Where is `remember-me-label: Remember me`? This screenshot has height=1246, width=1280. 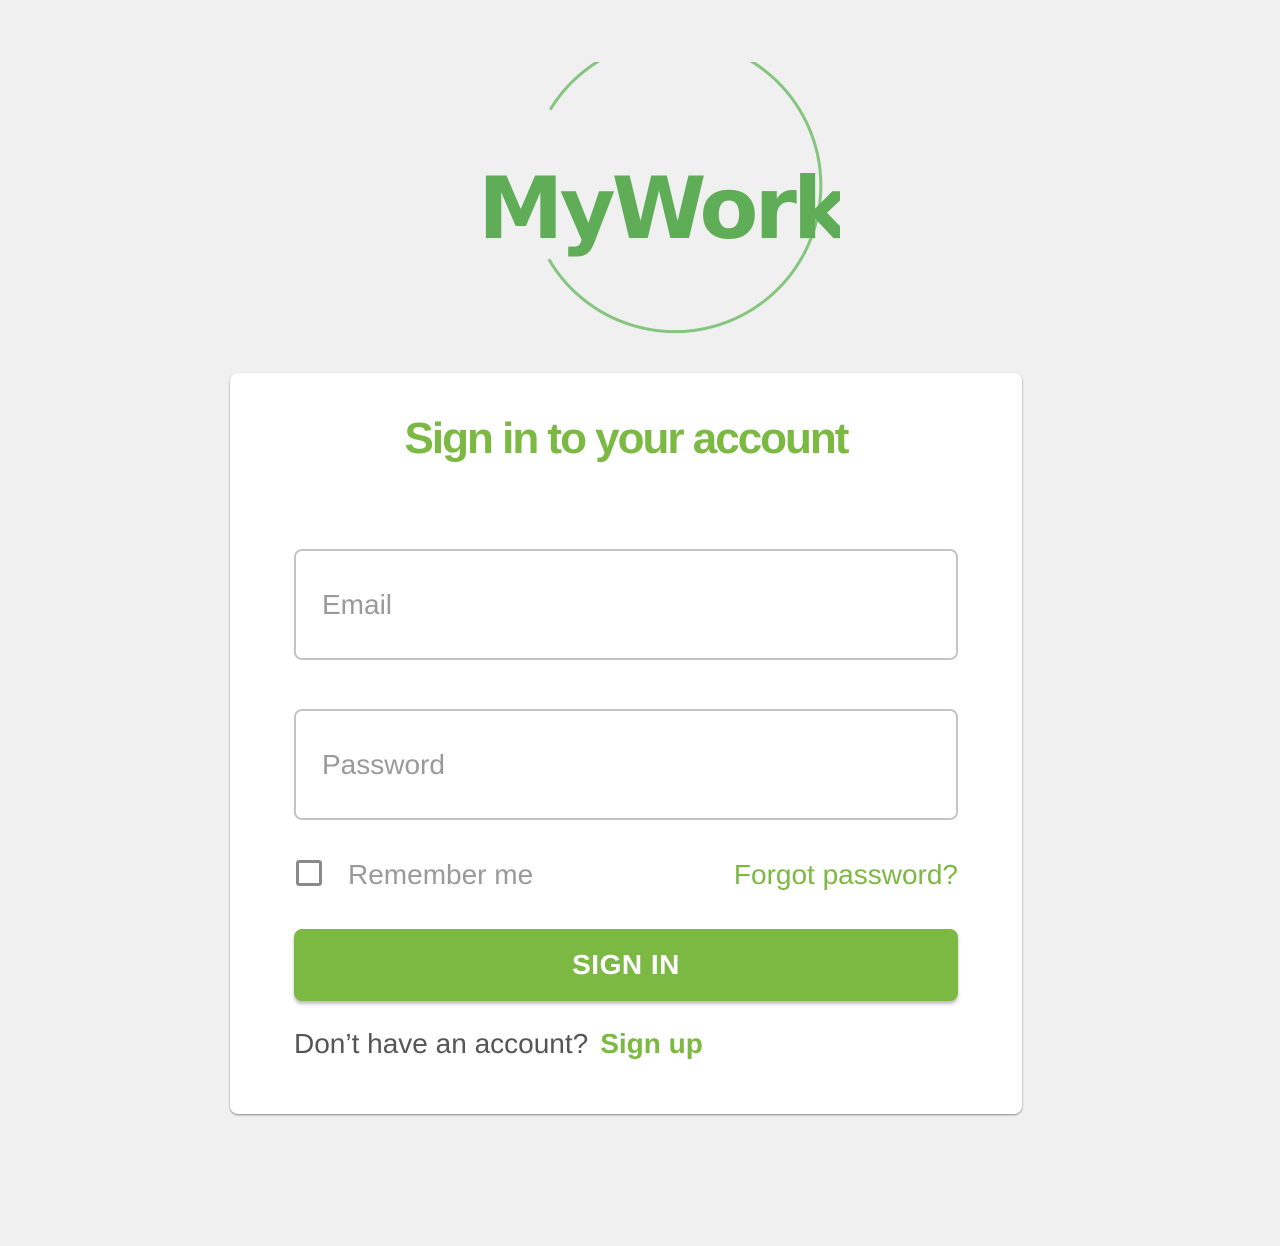
remember-me-label: Remember me is located at coordinates (440, 875).